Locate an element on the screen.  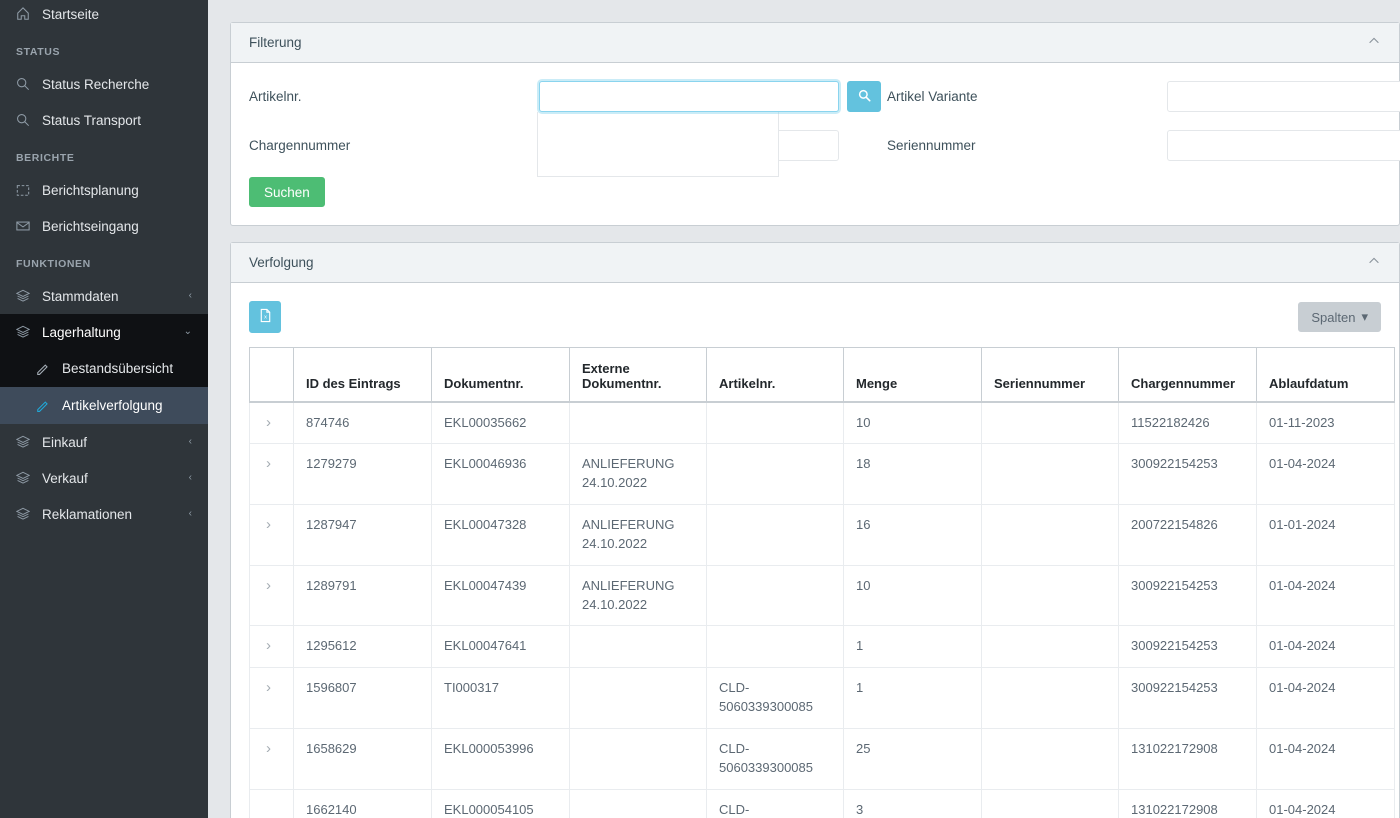
row-id: 1289791 is located at coordinates (362, 595).